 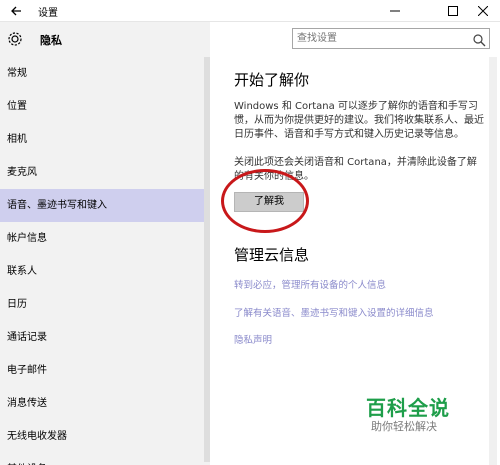 I want to click on search-icon, so click(x=479, y=39).